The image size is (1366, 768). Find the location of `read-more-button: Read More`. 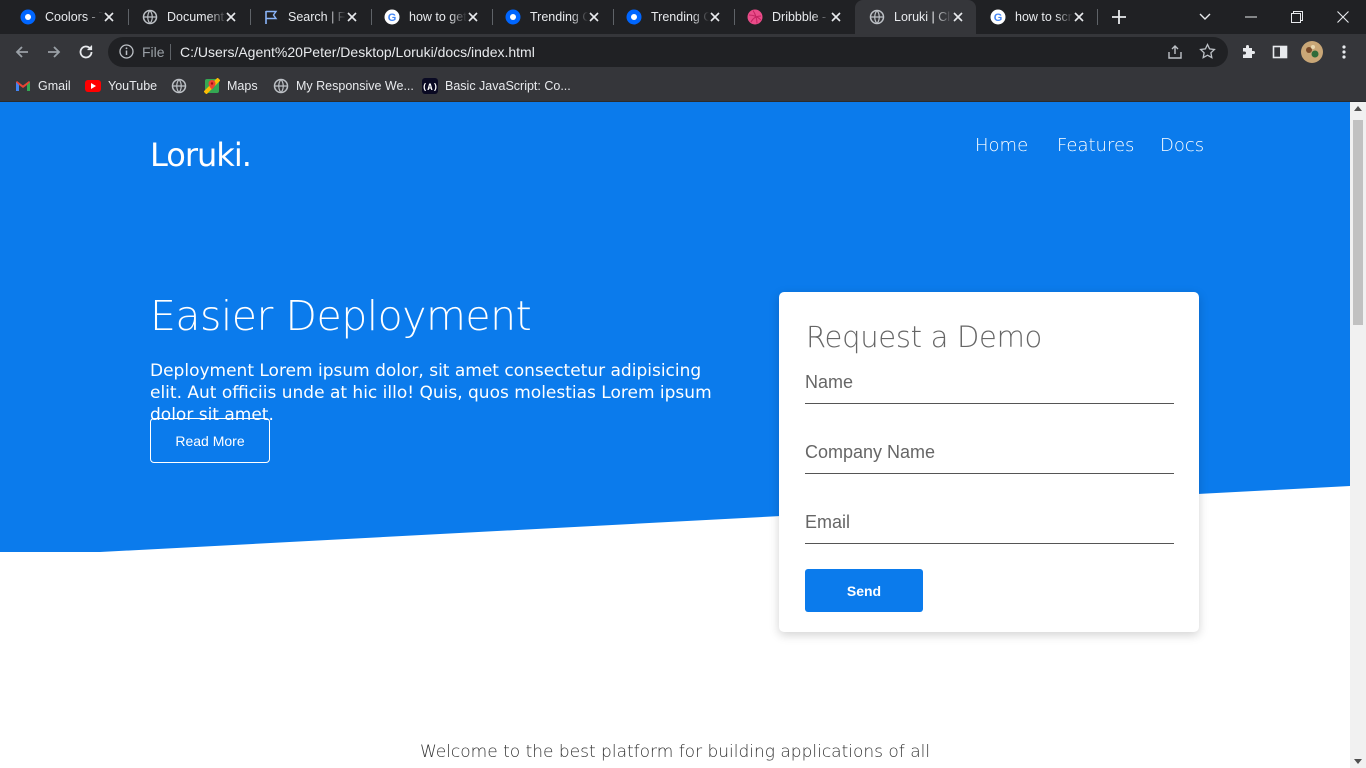

read-more-button: Read More is located at coordinates (210, 440).